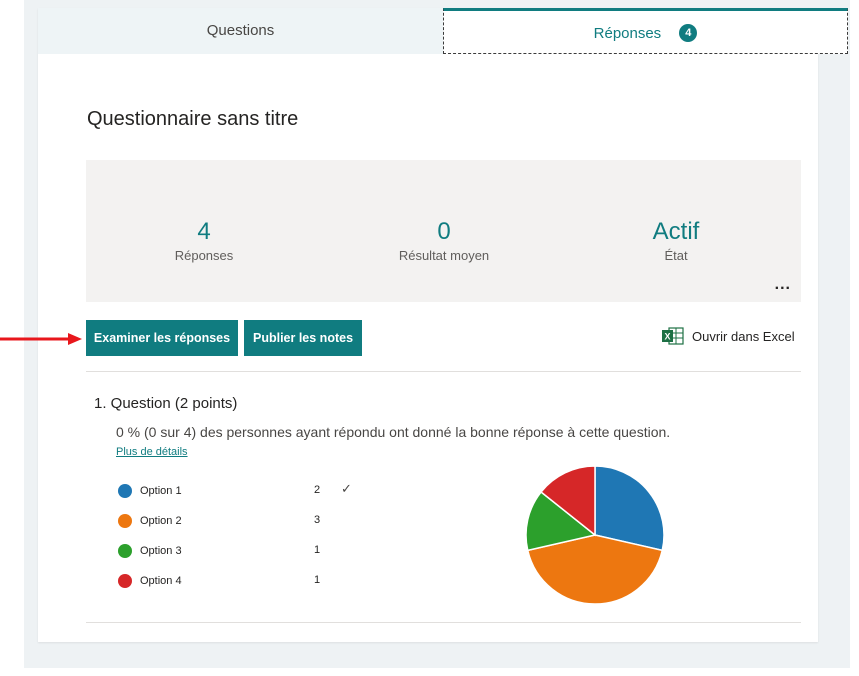 The height and width of the screenshot is (676, 859). Describe the element at coordinates (676, 231) in the screenshot. I see `stat-status-value: Actif` at that location.